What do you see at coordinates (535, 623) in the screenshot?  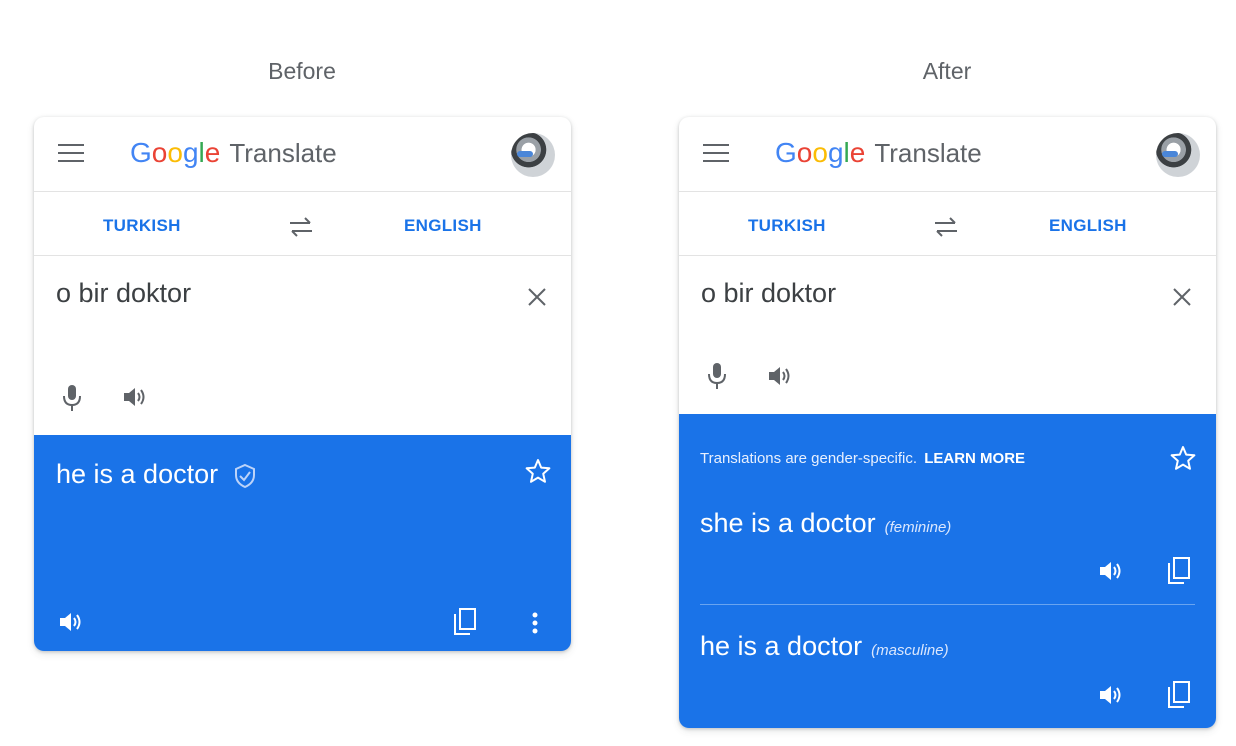 I see `more-vert-icon` at bounding box center [535, 623].